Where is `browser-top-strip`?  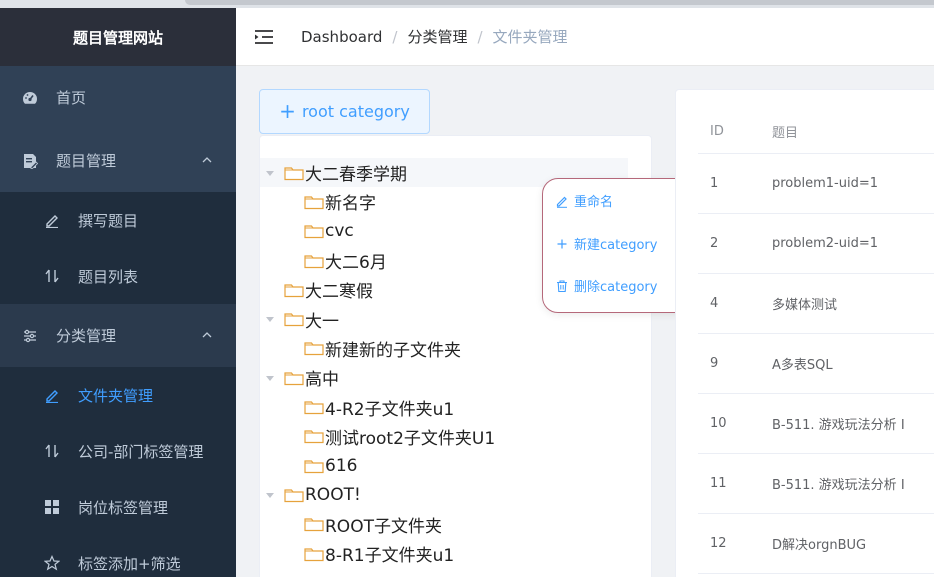 browser-top-strip is located at coordinates (467, 4).